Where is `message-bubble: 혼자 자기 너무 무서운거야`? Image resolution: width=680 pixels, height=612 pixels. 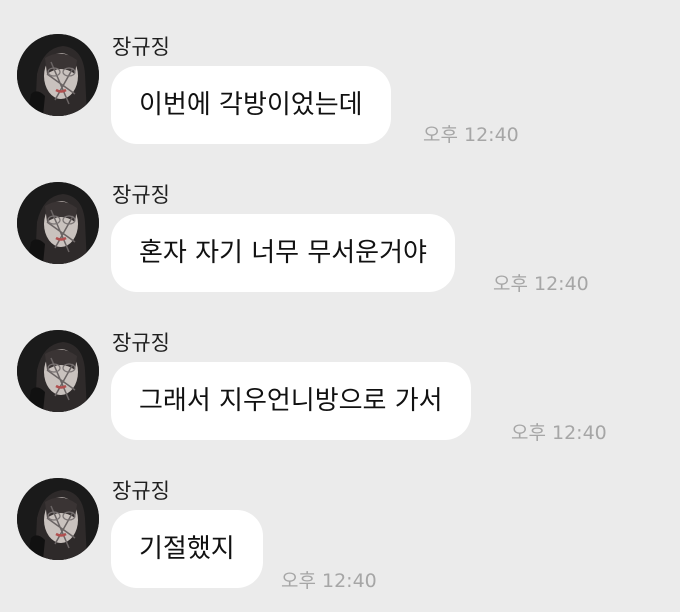 message-bubble: 혼자 자기 너무 무서운거야 is located at coordinates (283, 253).